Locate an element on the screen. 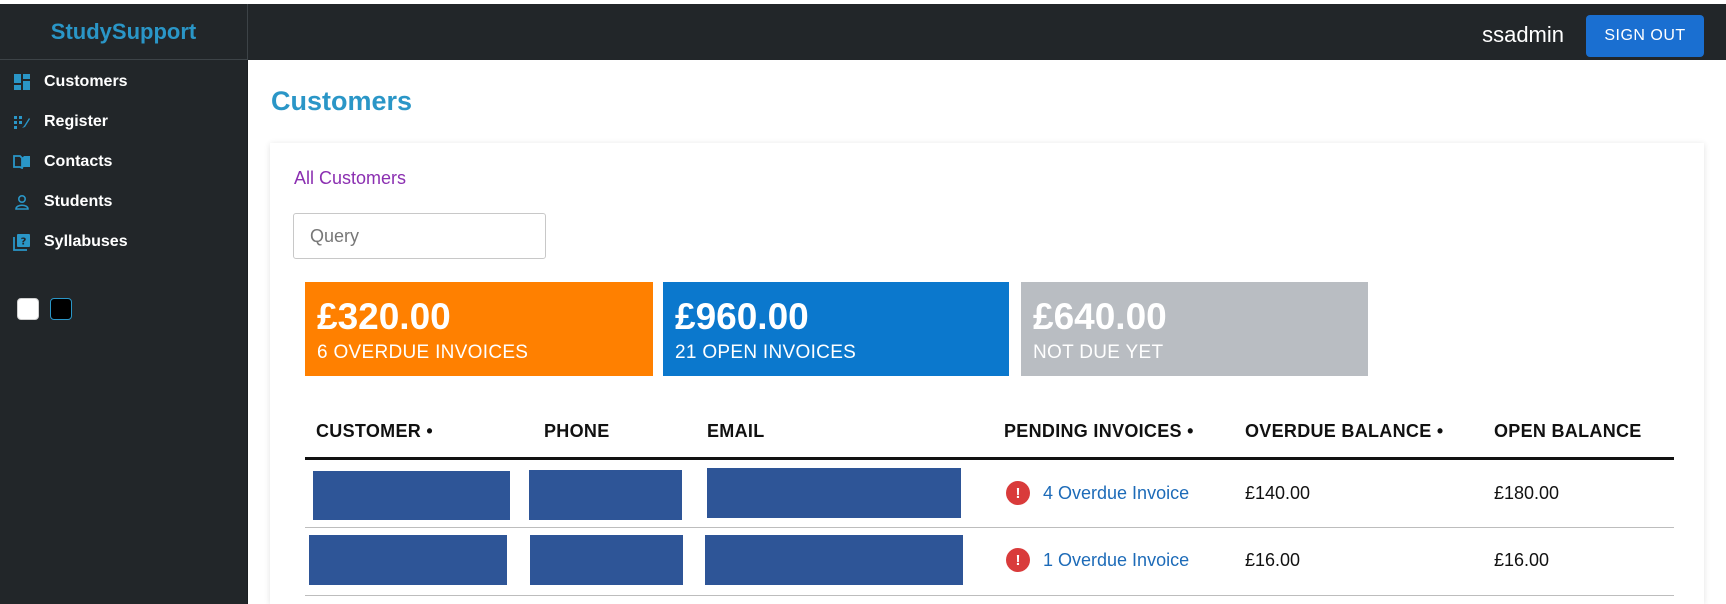 The width and height of the screenshot is (1726, 604). overdue-balance-cell: £16.00 is located at coordinates (1273, 560).